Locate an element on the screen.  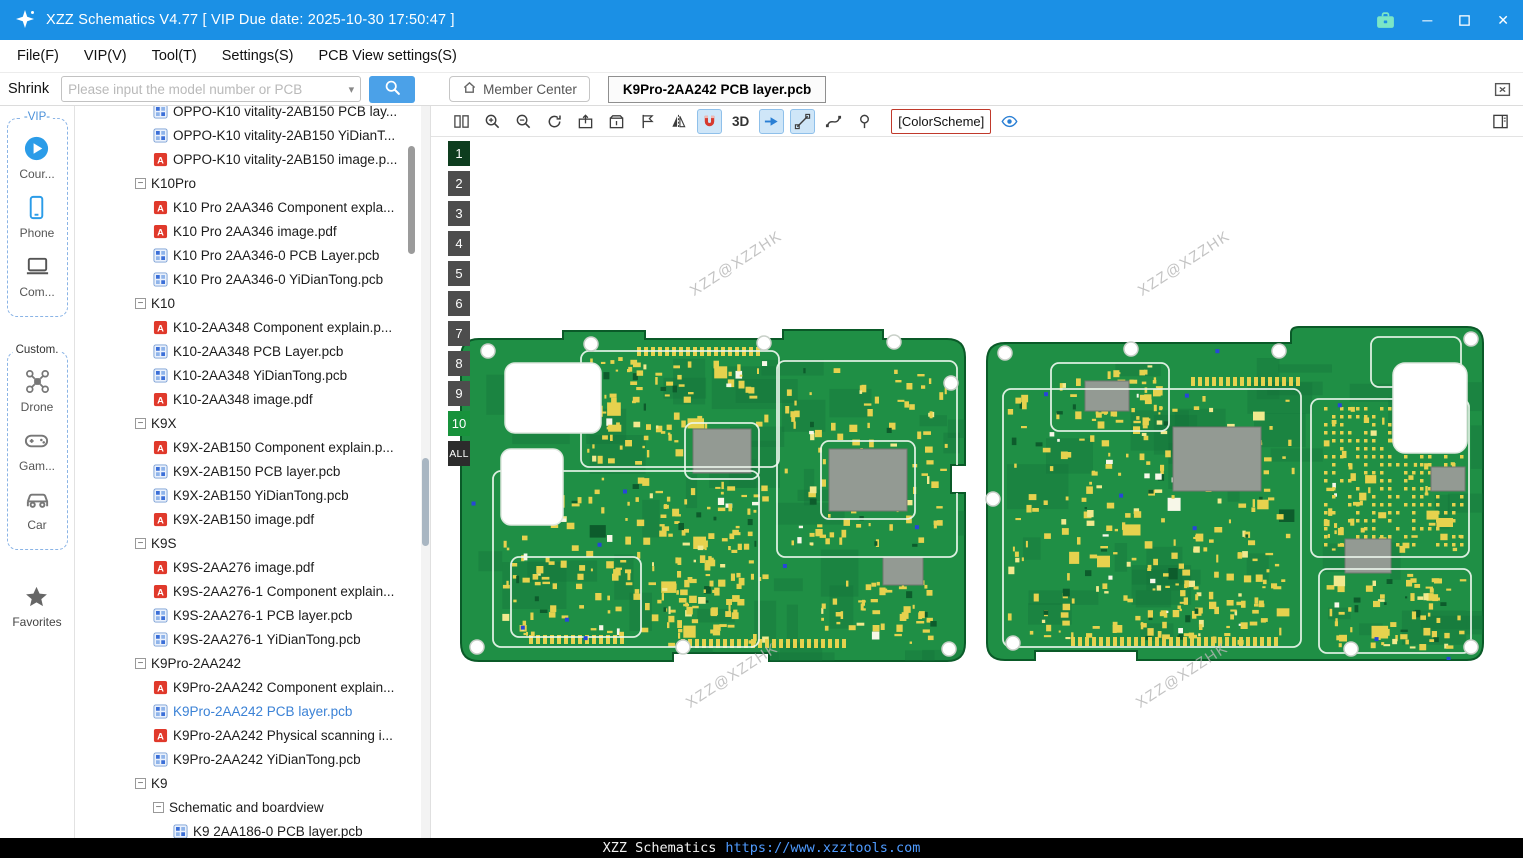
tree-item: K10-2AA348 YiDianTong.pcb is located at coordinates (252, 375).